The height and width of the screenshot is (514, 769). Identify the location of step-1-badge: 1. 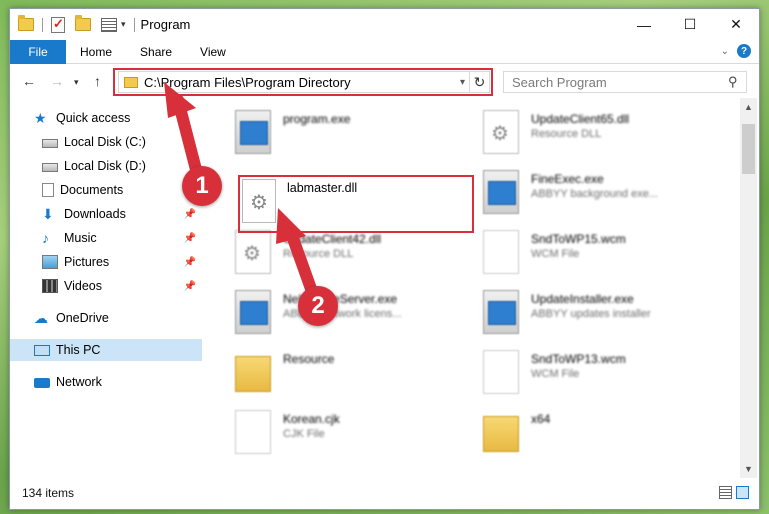
(202, 186).